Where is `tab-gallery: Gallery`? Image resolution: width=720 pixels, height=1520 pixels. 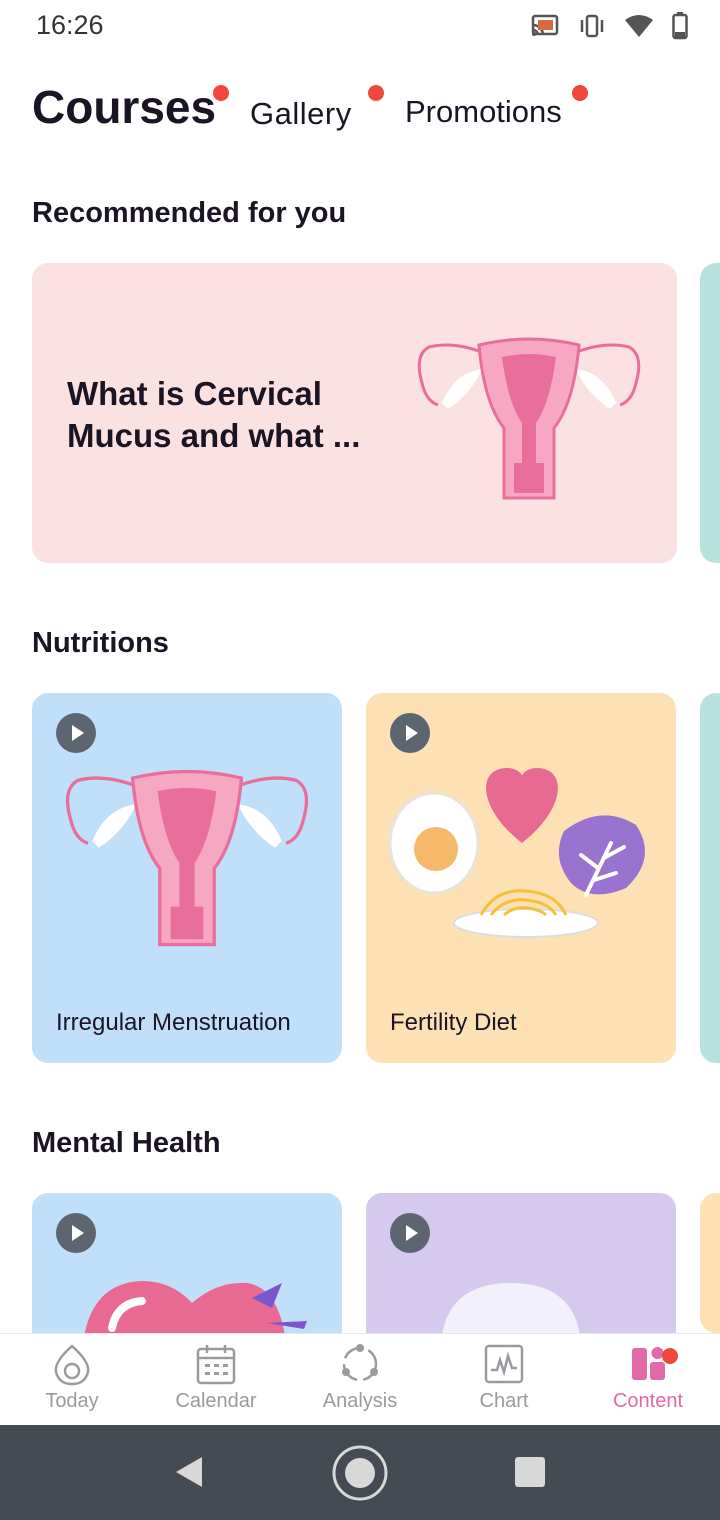
tab-gallery: Gallery is located at coordinates (301, 118).